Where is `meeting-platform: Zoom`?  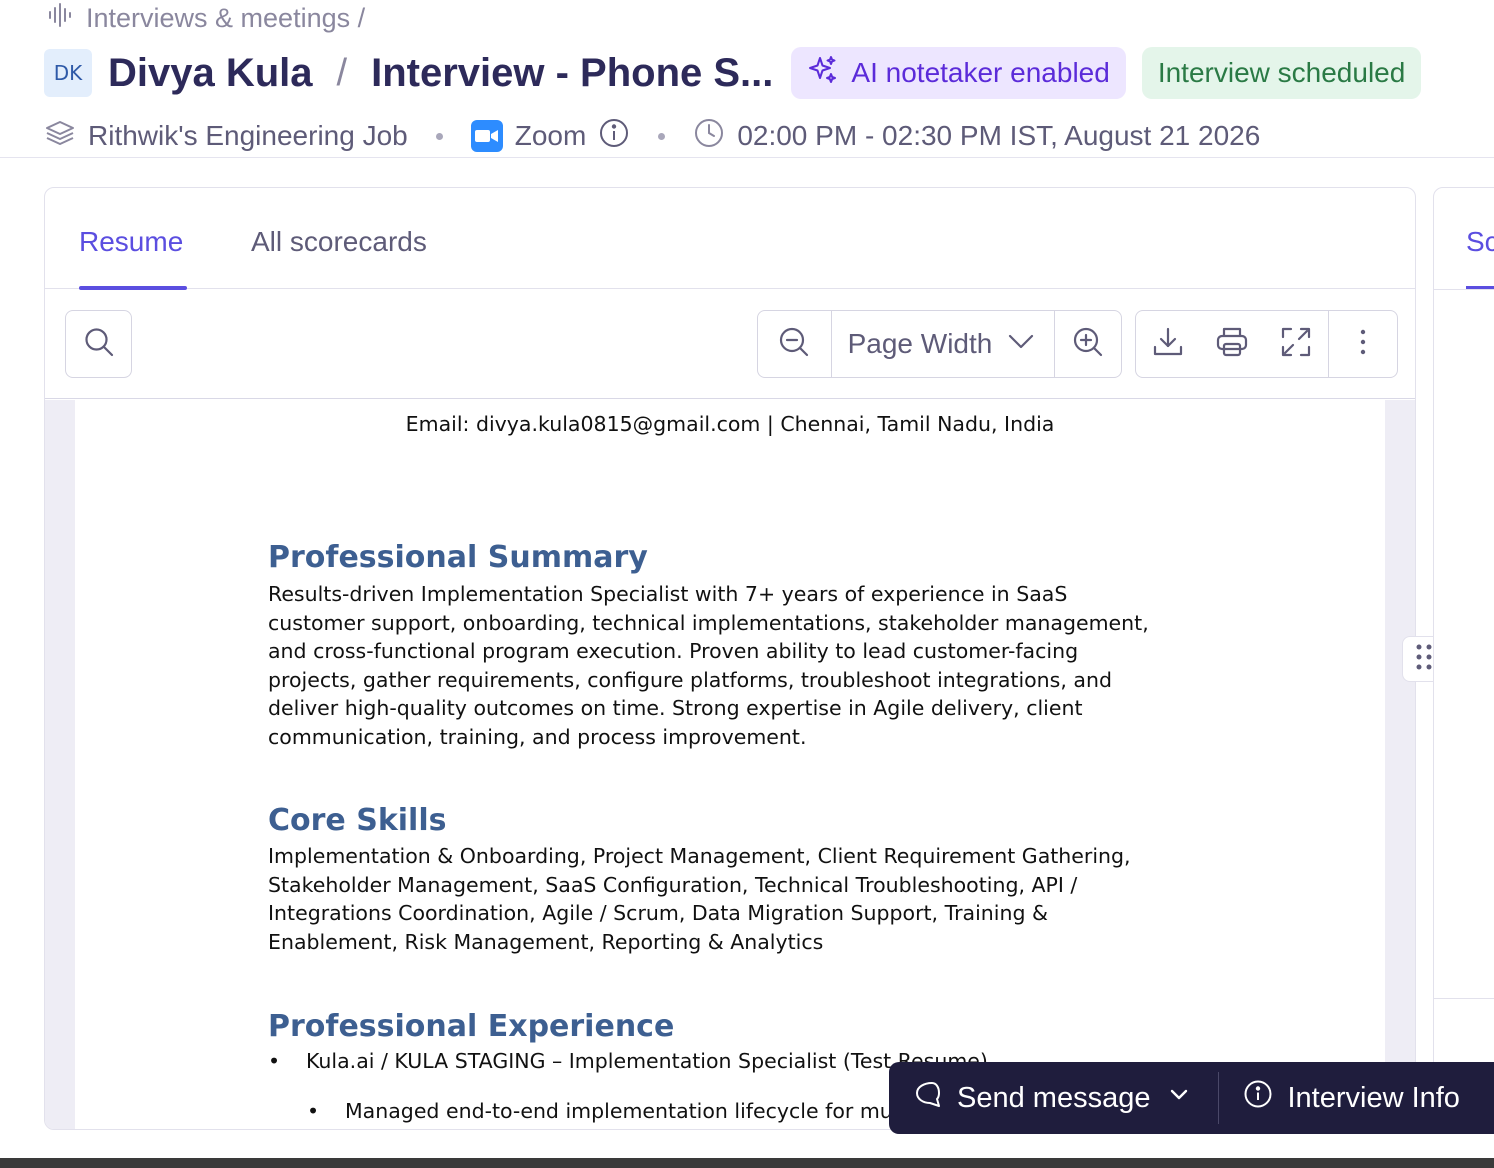
meeting-platform: Zoom is located at coordinates (550, 136).